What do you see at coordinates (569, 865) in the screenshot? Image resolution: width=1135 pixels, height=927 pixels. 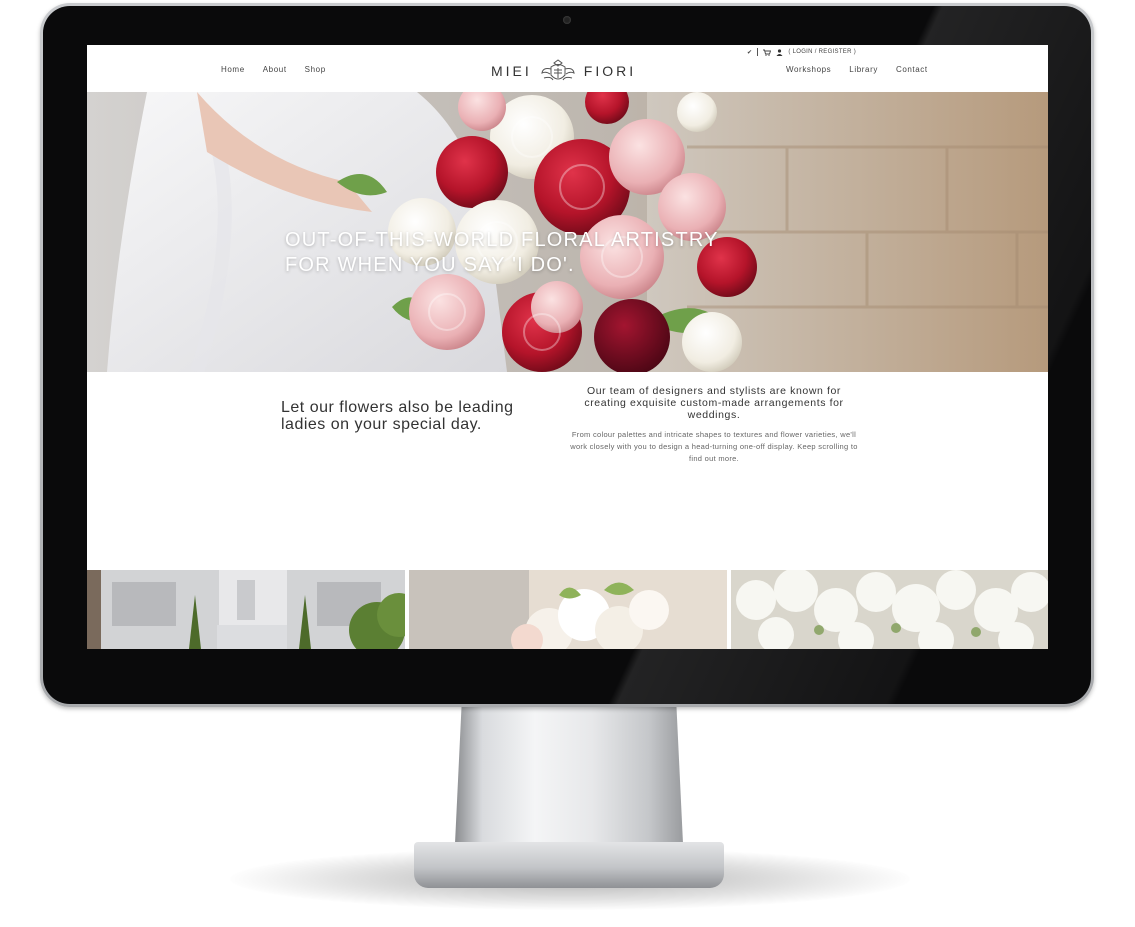 I see `monitor-stand-base` at bounding box center [569, 865].